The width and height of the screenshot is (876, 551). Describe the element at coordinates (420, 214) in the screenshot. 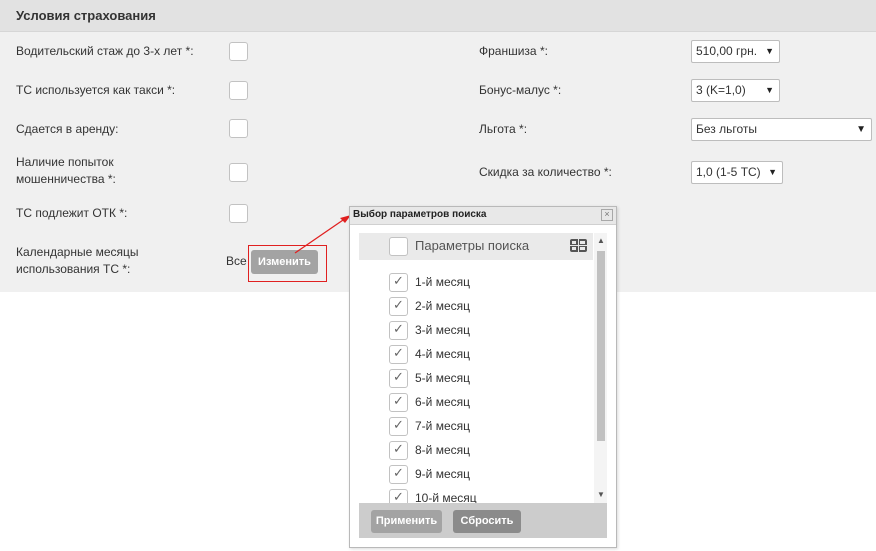

I see `dialog-title: Выбор параметров поиска` at that location.